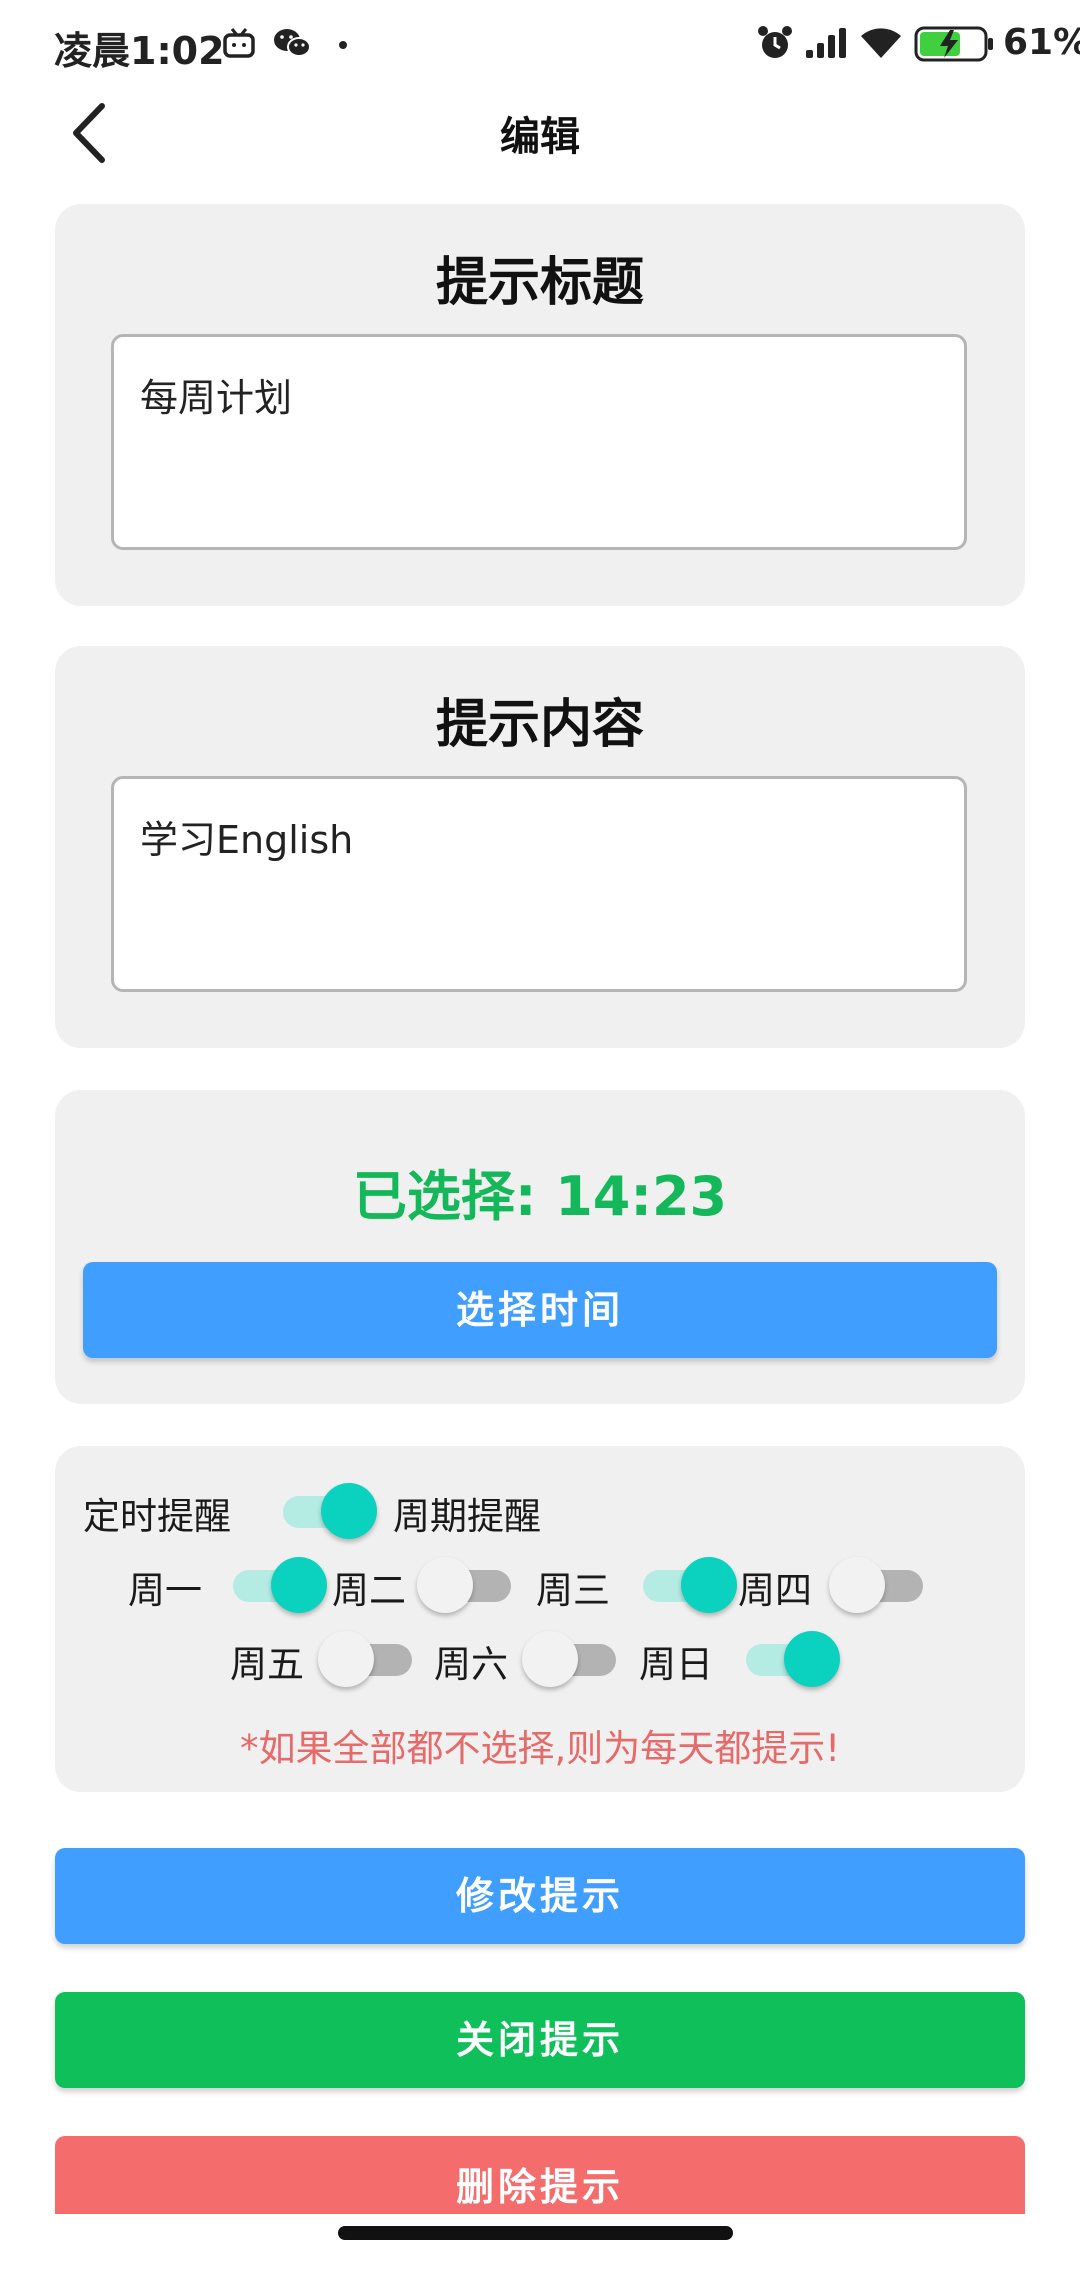  What do you see at coordinates (540, 1247) in the screenshot?
I see `time-card: 已选择: 14:23 选择时间` at bounding box center [540, 1247].